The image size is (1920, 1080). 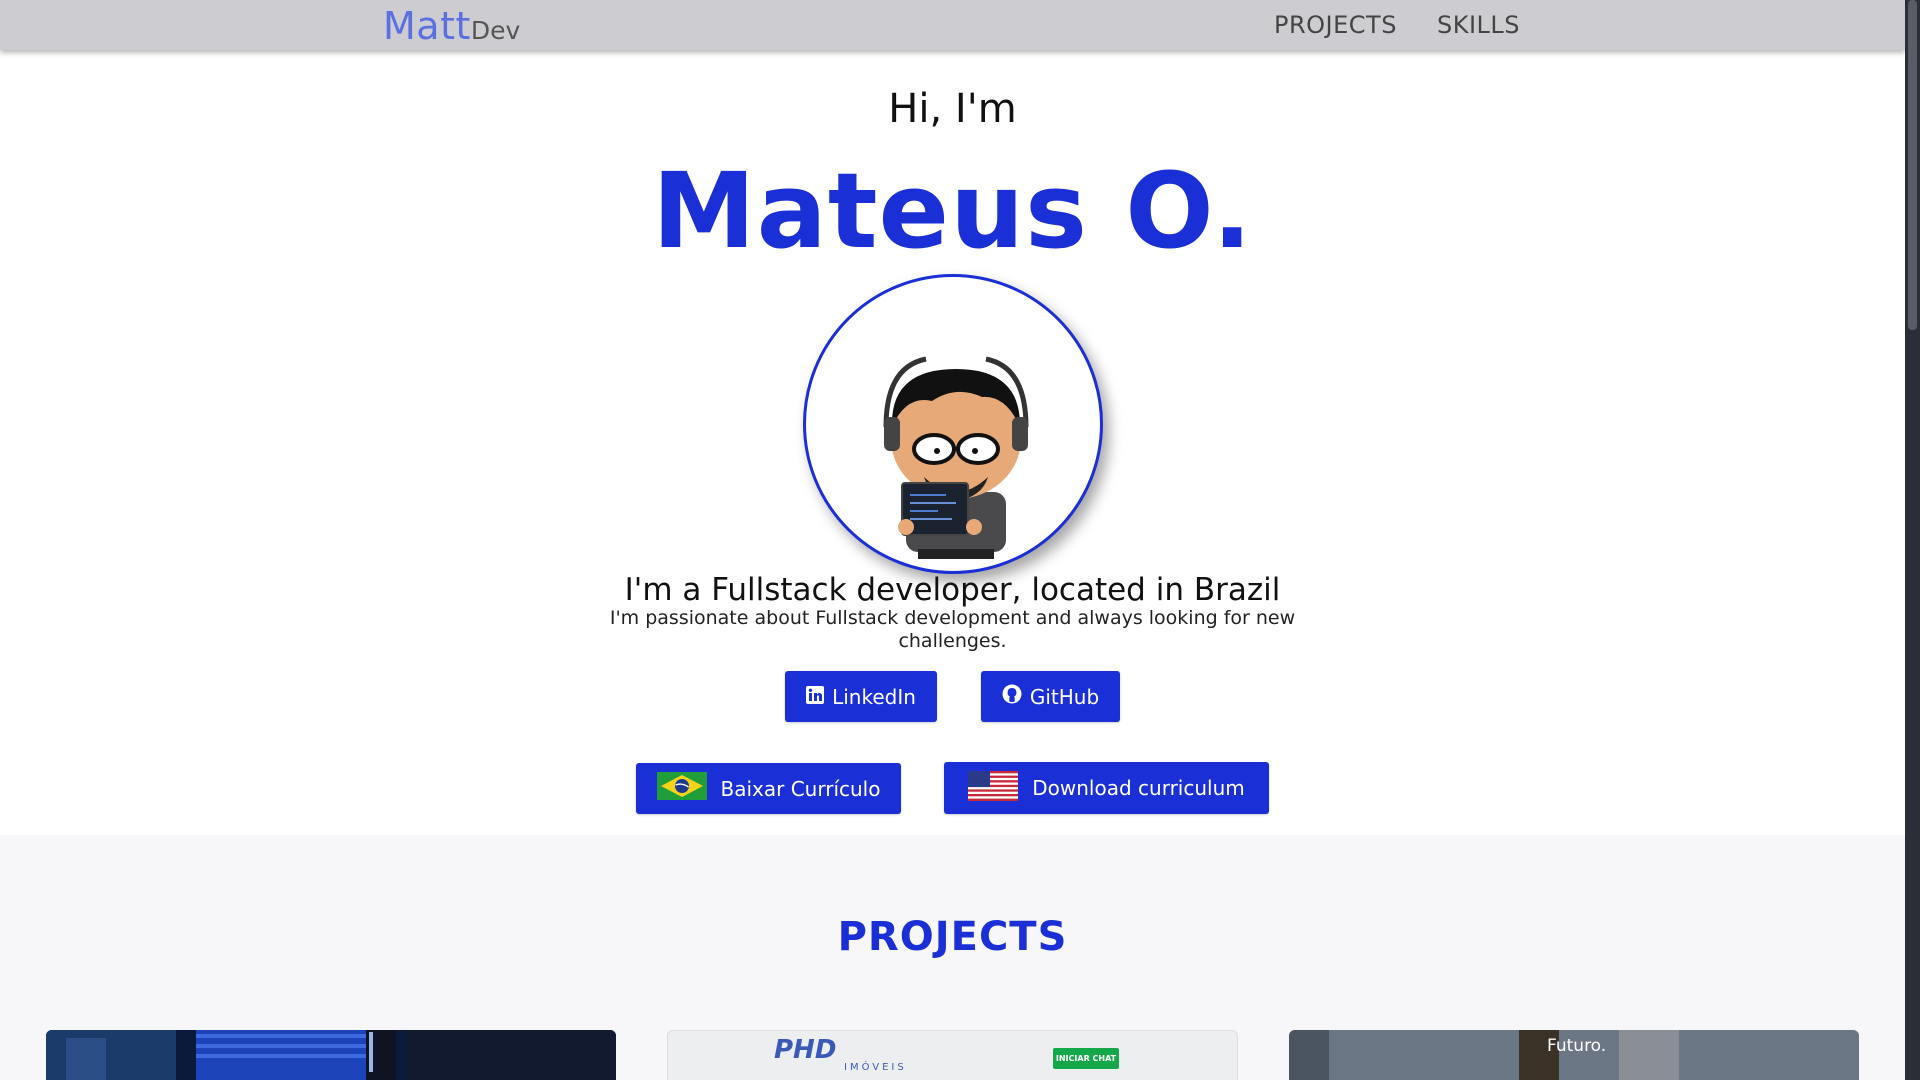 I want to click on hero-name: Mateus O., so click(x=952, y=211).